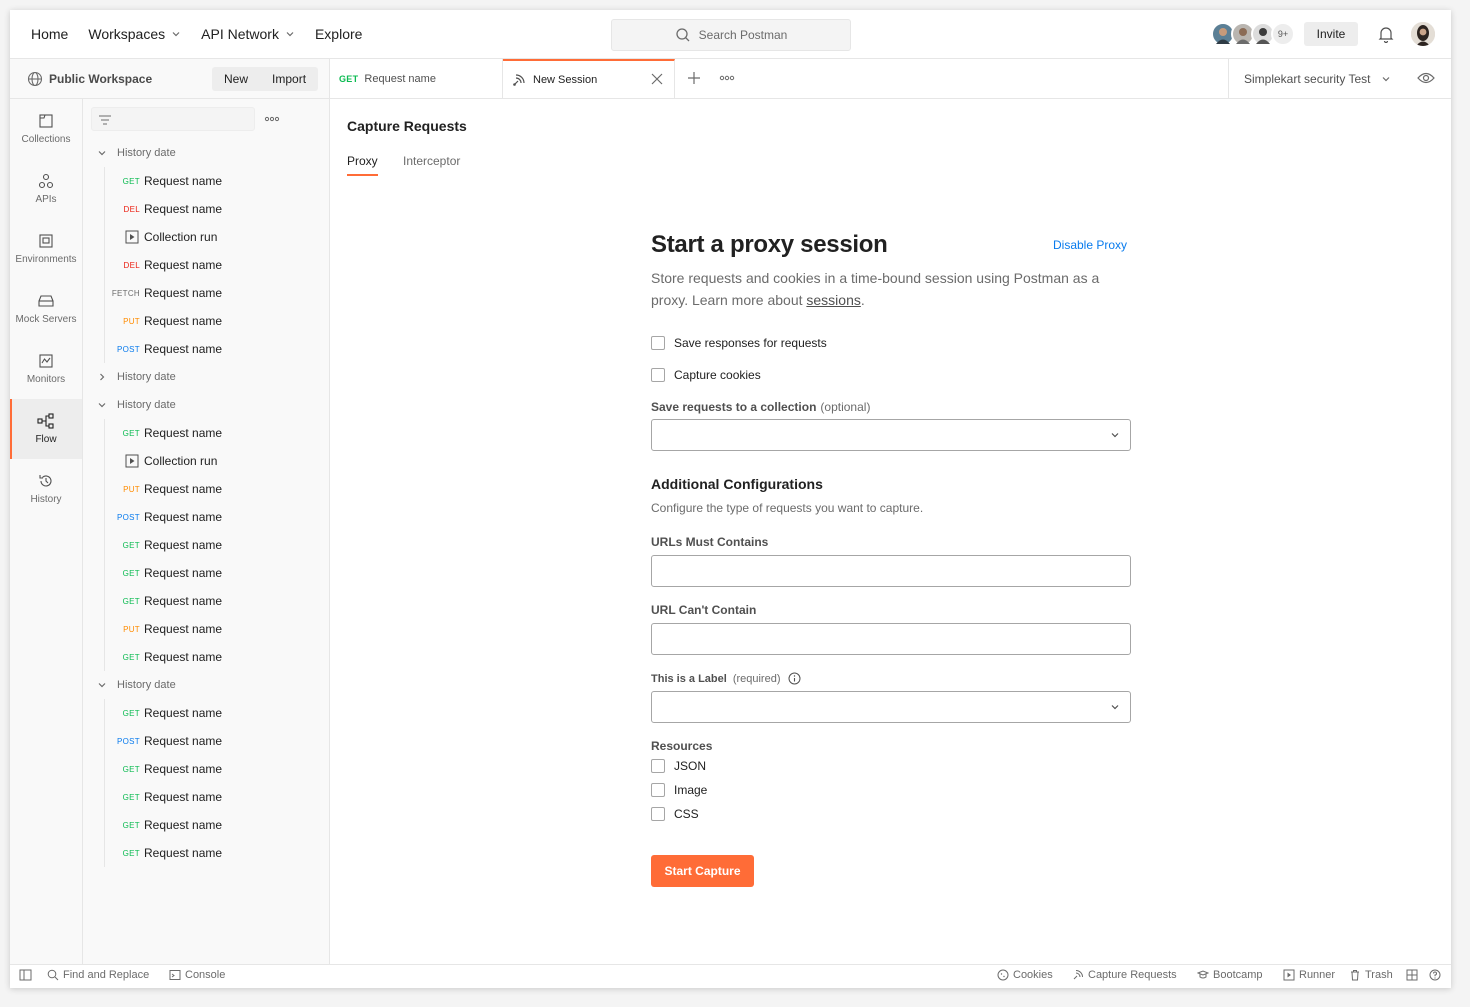 The image size is (1470, 1007). Describe the element at coordinates (102, 377) in the screenshot. I see `chevron-right-icon` at that location.